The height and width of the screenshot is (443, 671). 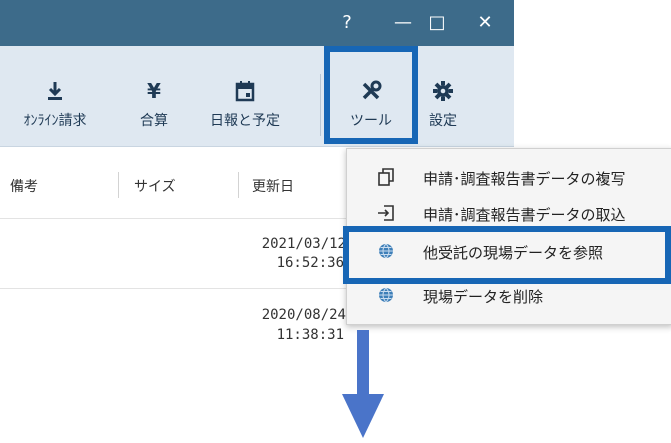 I want to click on daily-report-button: 日報と予定, so click(x=245, y=105).